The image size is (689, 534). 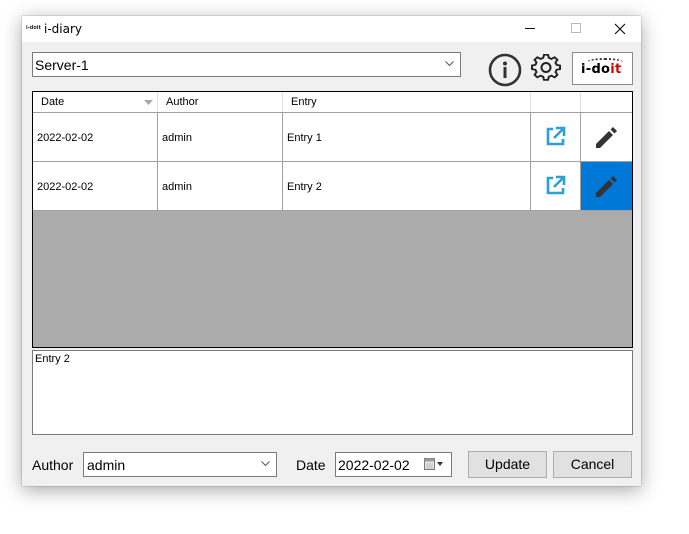 What do you see at coordinates (576, 29) in the screenshot?
I see `maximize-button` at bounding box center [576, 29].